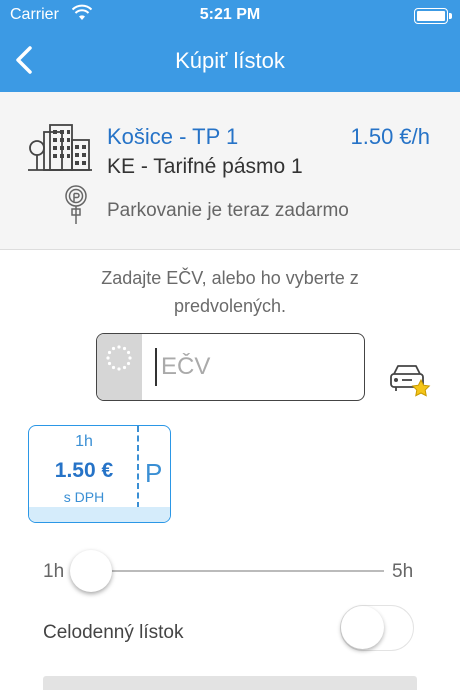 The height and width of the screenshot is (690, 460). I want to click on ticket-vat-label: s DPH, so click(84, 497).